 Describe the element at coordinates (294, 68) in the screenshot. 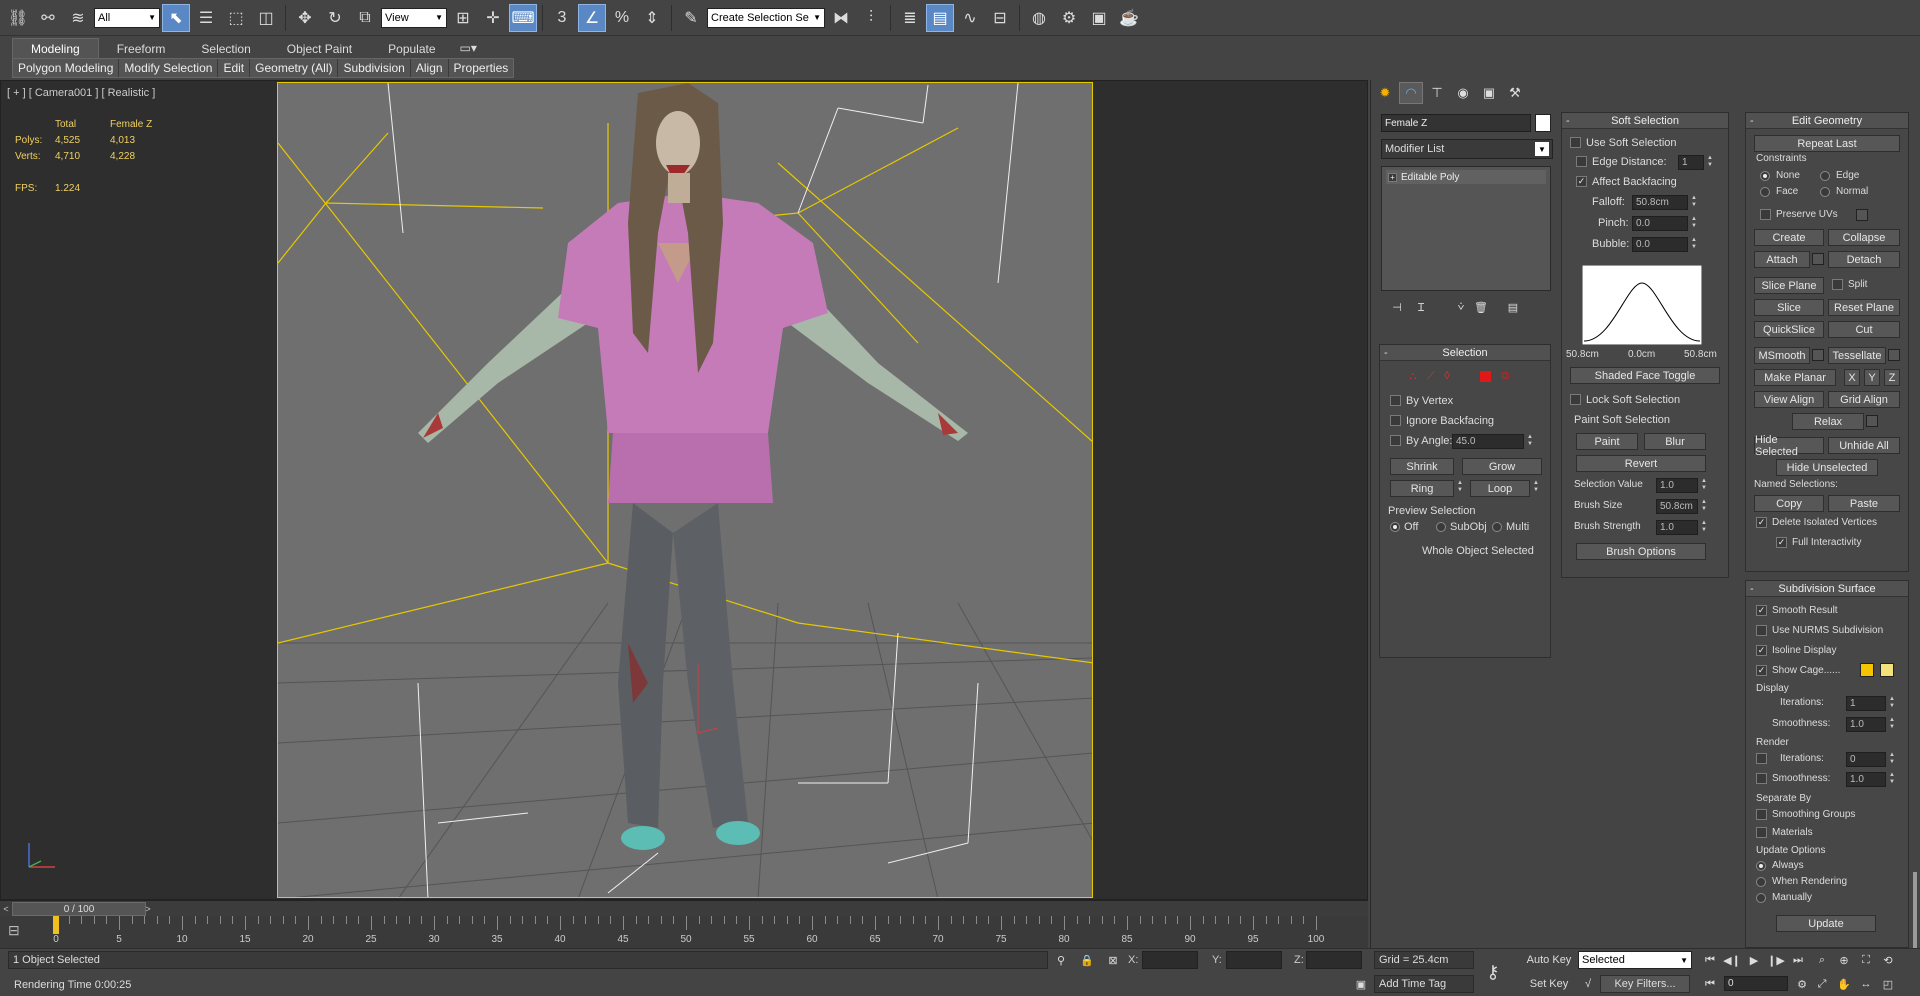

I see `panel-geometry-all: Geometry (All)` at that location.